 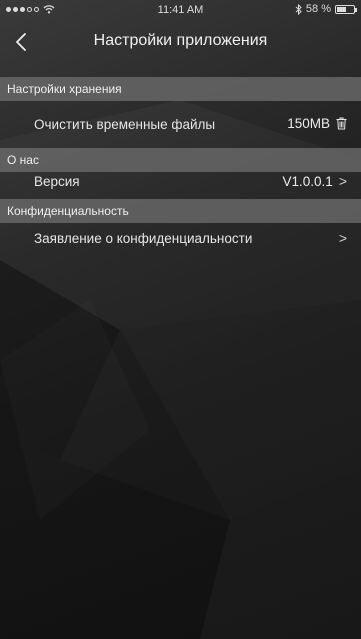 I want to click on nav-bar: Настройки приложения, so click(x=180, y=42).